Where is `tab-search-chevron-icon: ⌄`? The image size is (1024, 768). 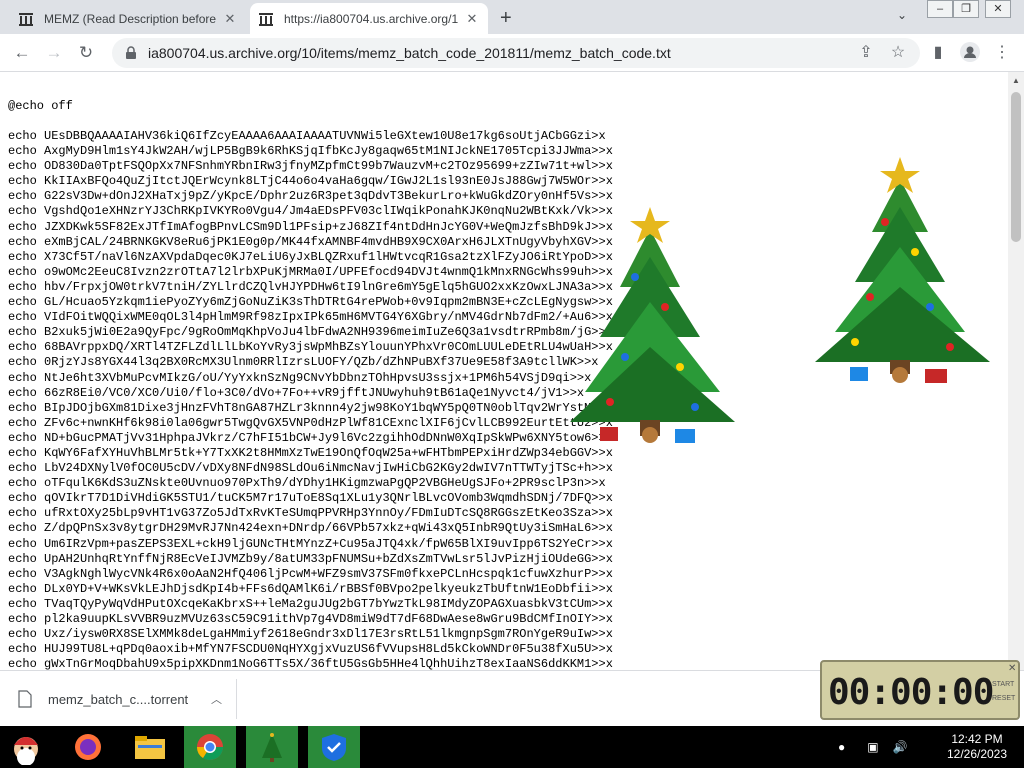
tab-search-chevron-icon: ⌄ is located at coordinates (902, 15).